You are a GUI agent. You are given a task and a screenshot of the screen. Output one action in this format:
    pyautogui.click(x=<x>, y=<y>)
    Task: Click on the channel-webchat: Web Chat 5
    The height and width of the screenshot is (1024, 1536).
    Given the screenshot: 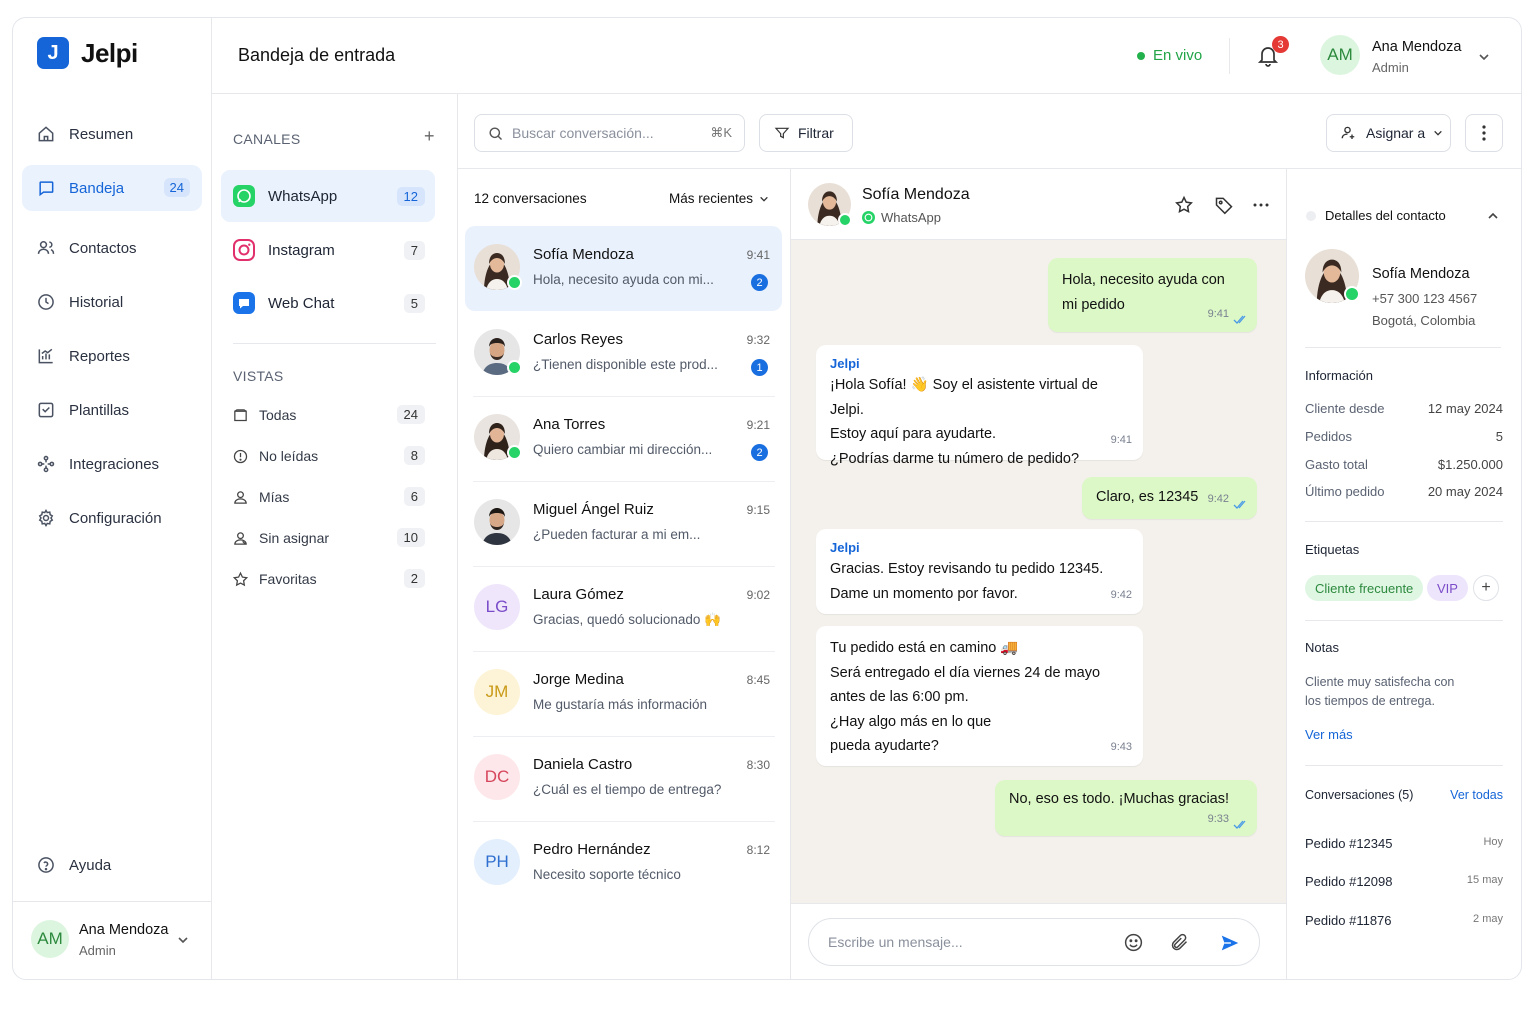 What is the action you would take?
    pyautogui.click(x=328, y=303)
    